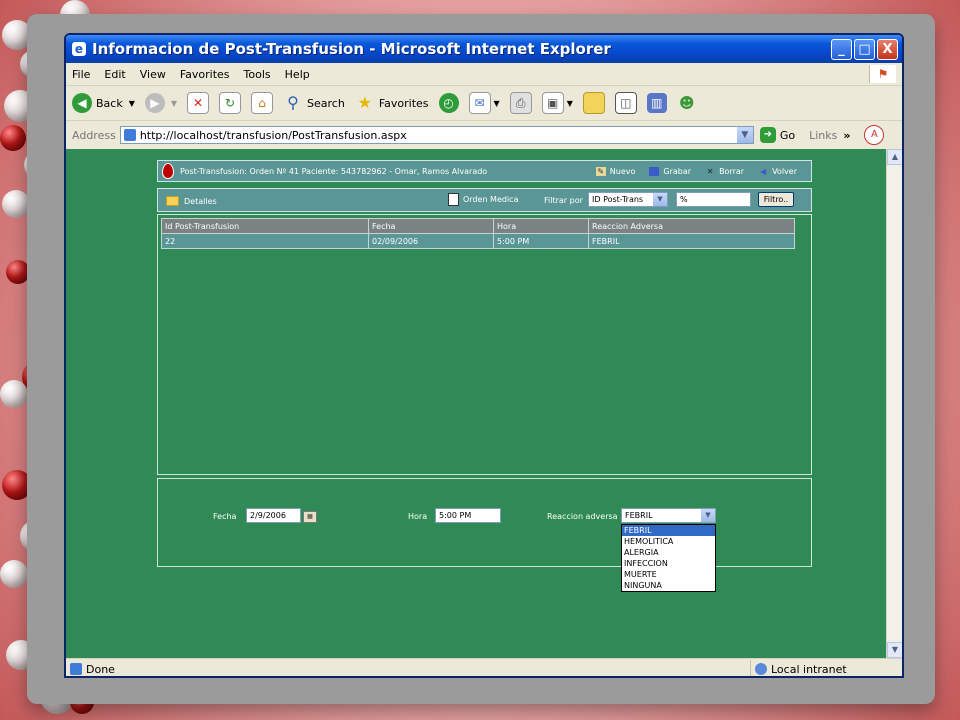 This screenshot has height=720, width=960. What do you see at coordinates (668, 563) in the screenshot?
I see `option-item: INFECCION` at bounding box center [668, 563].